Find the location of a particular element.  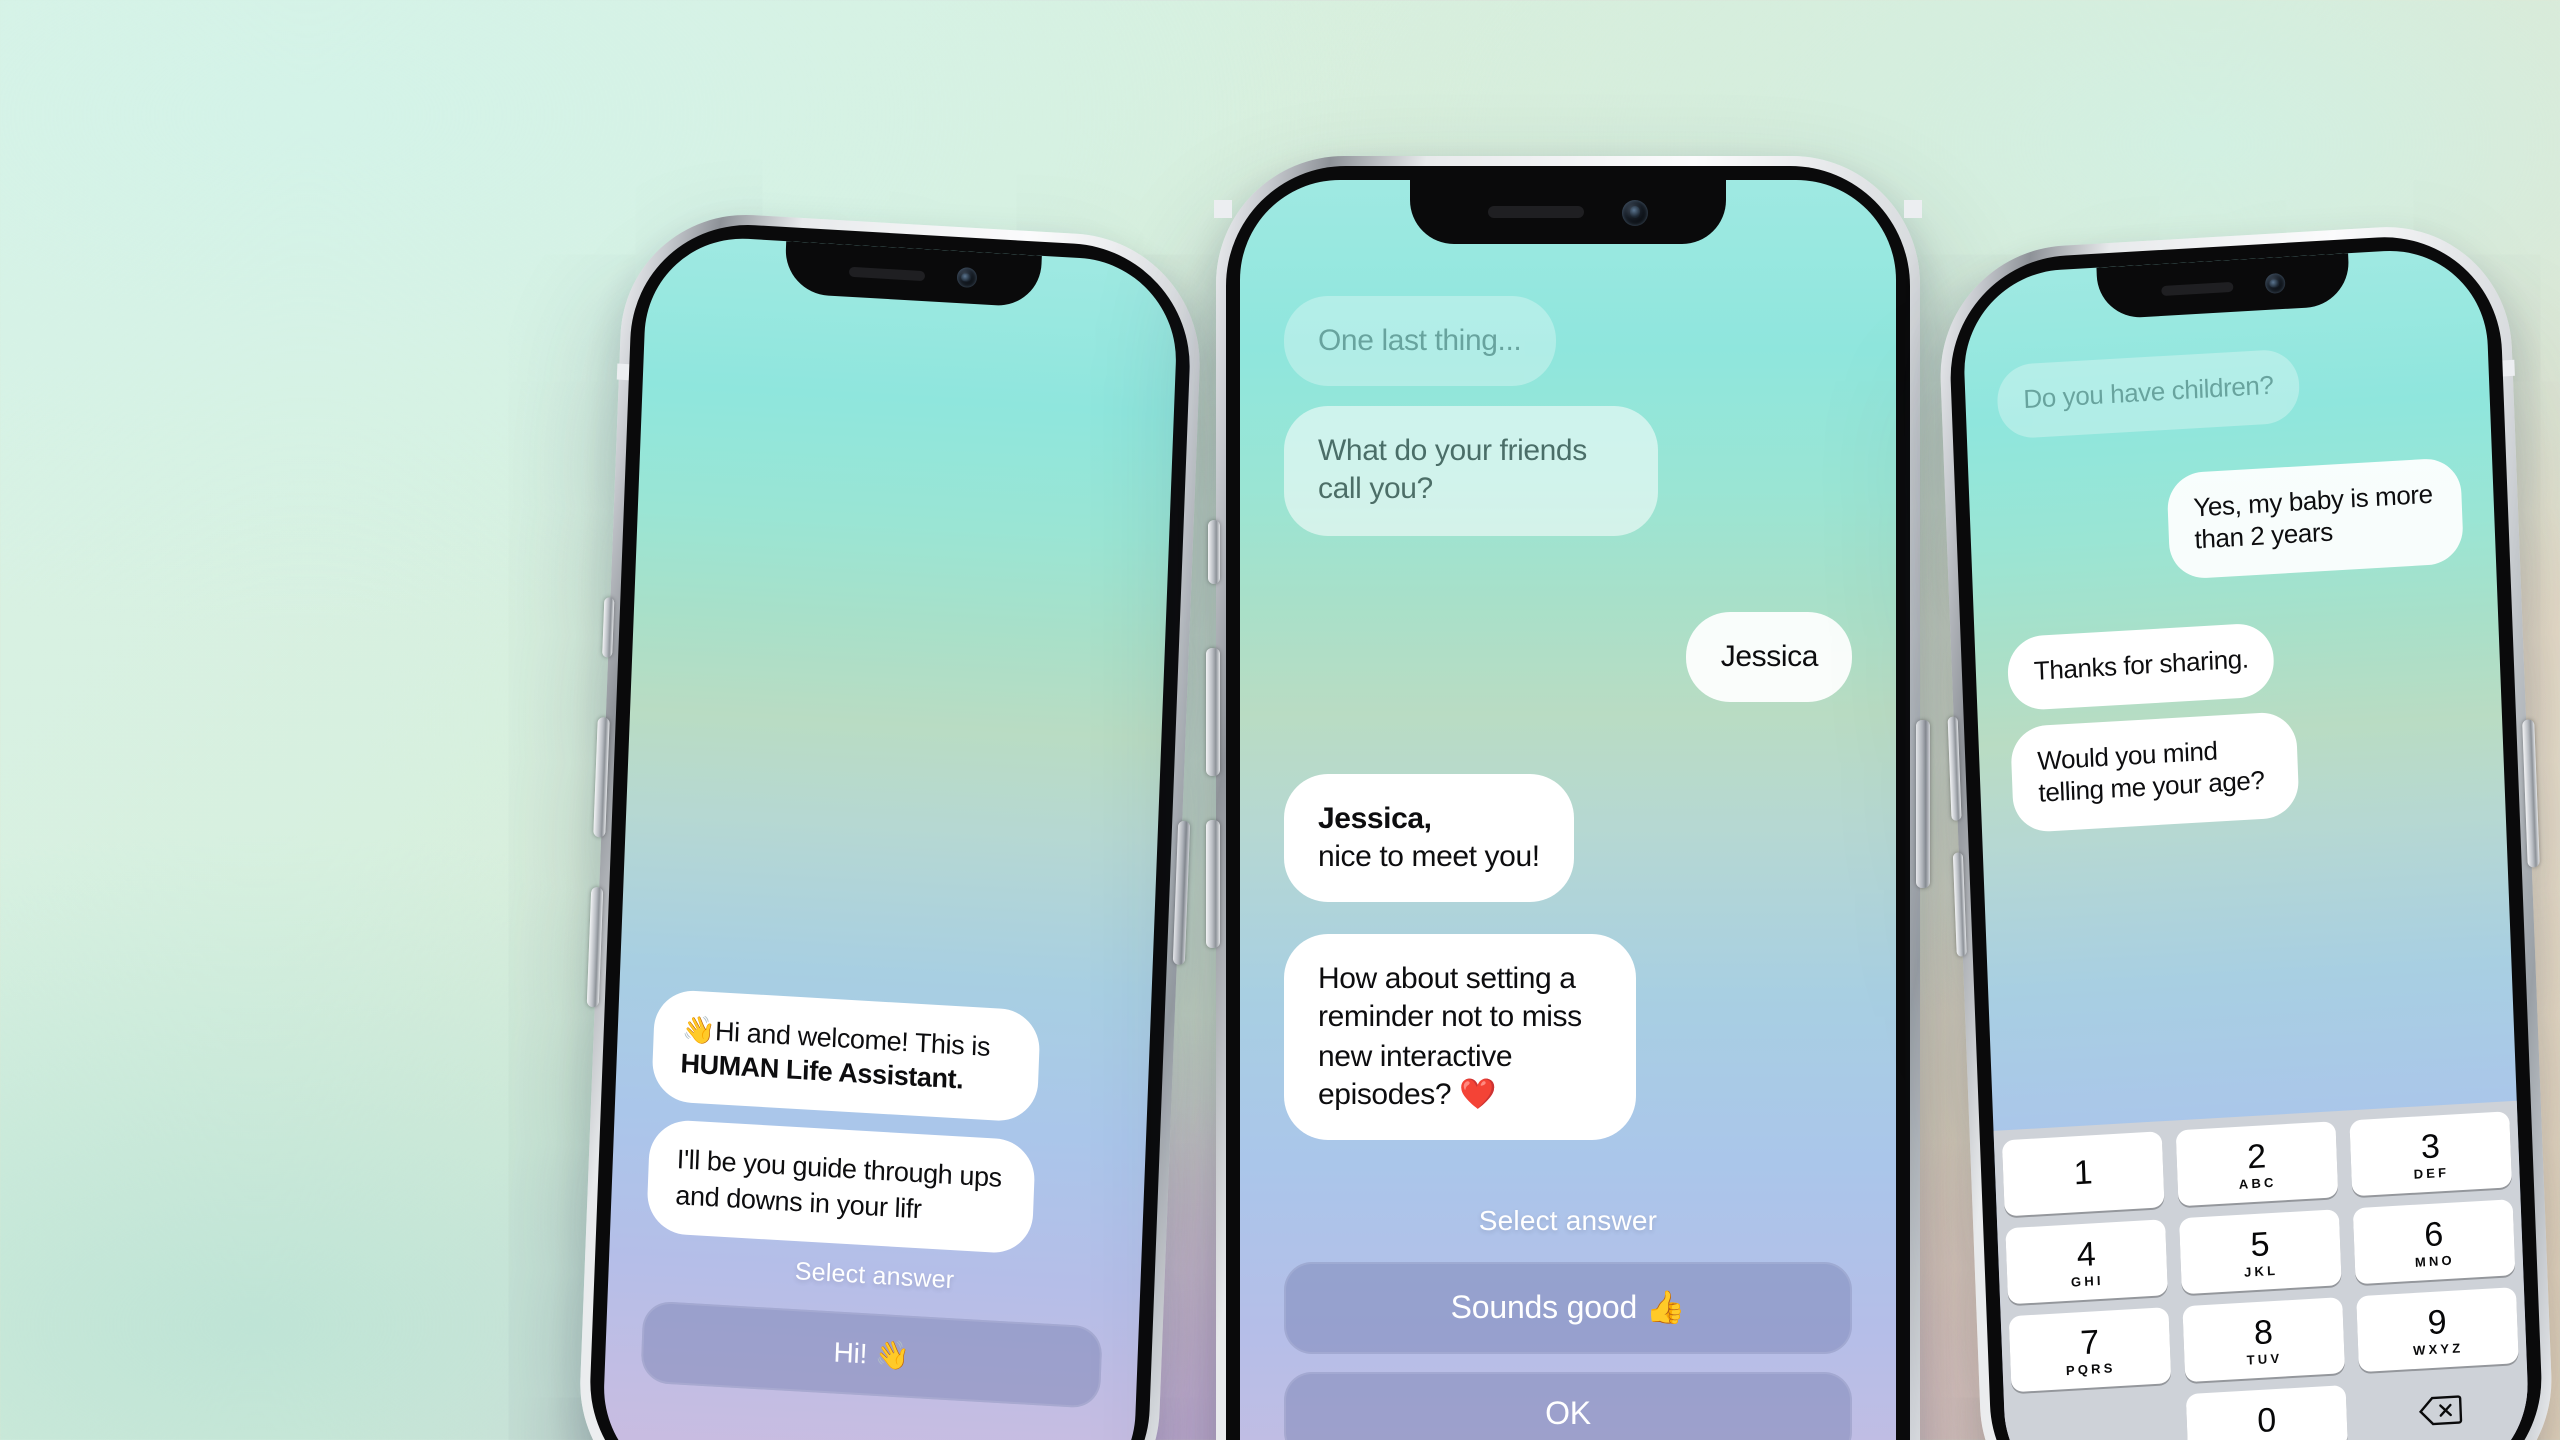

message-bubble-bot: Do you have children? is located at coordinates (2148, 393).